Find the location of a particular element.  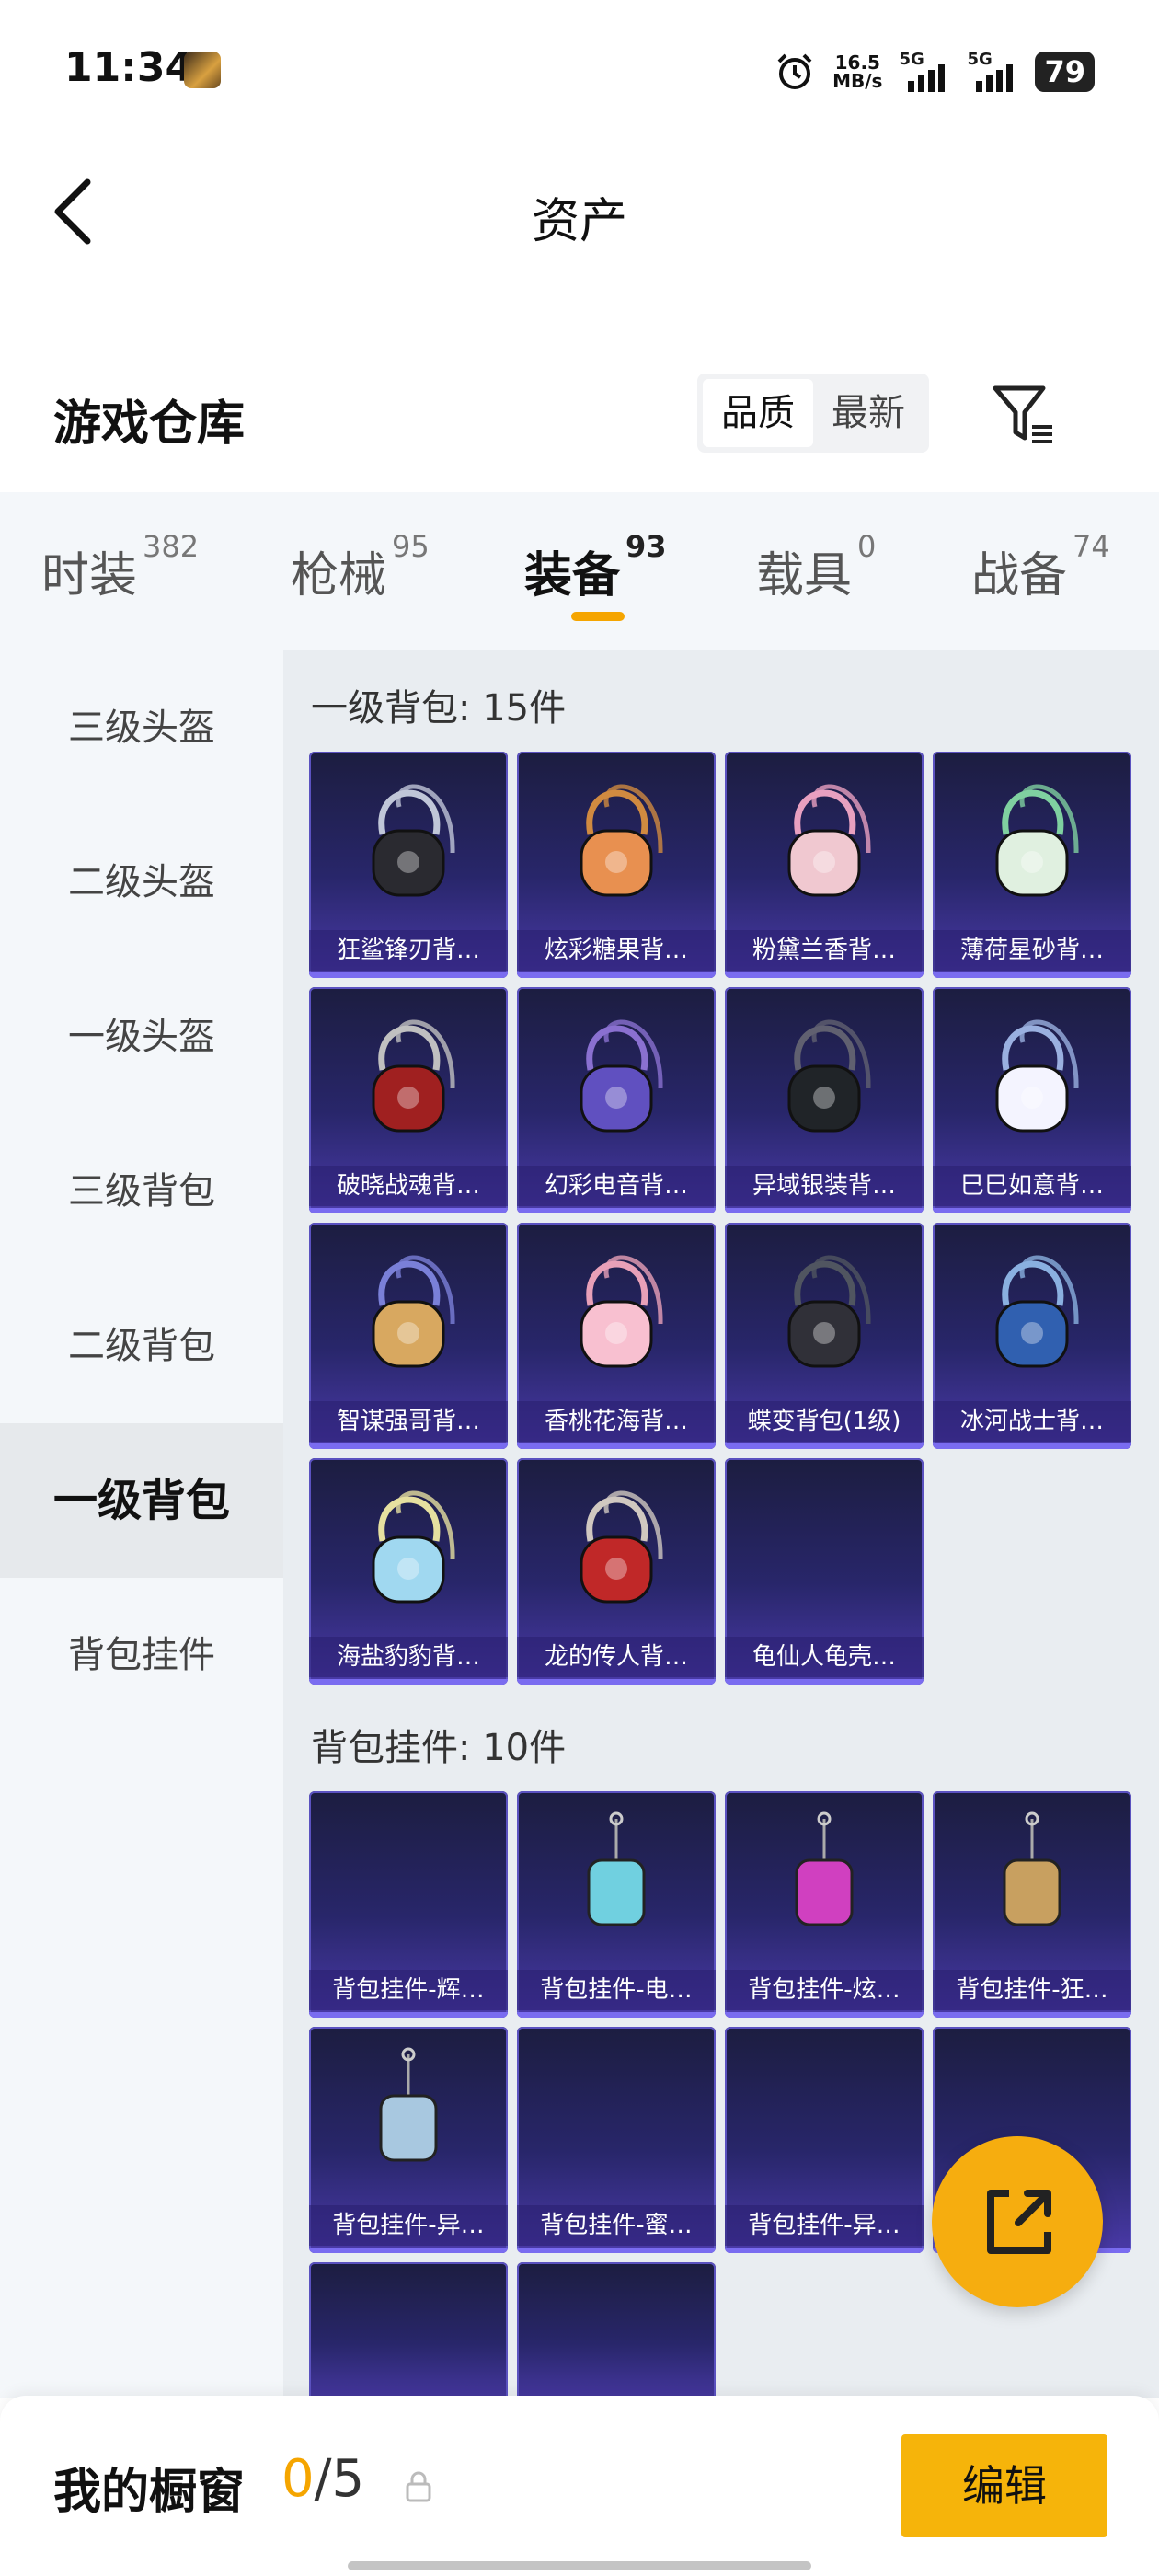

filter-button is located at coordinates (1023, 414).